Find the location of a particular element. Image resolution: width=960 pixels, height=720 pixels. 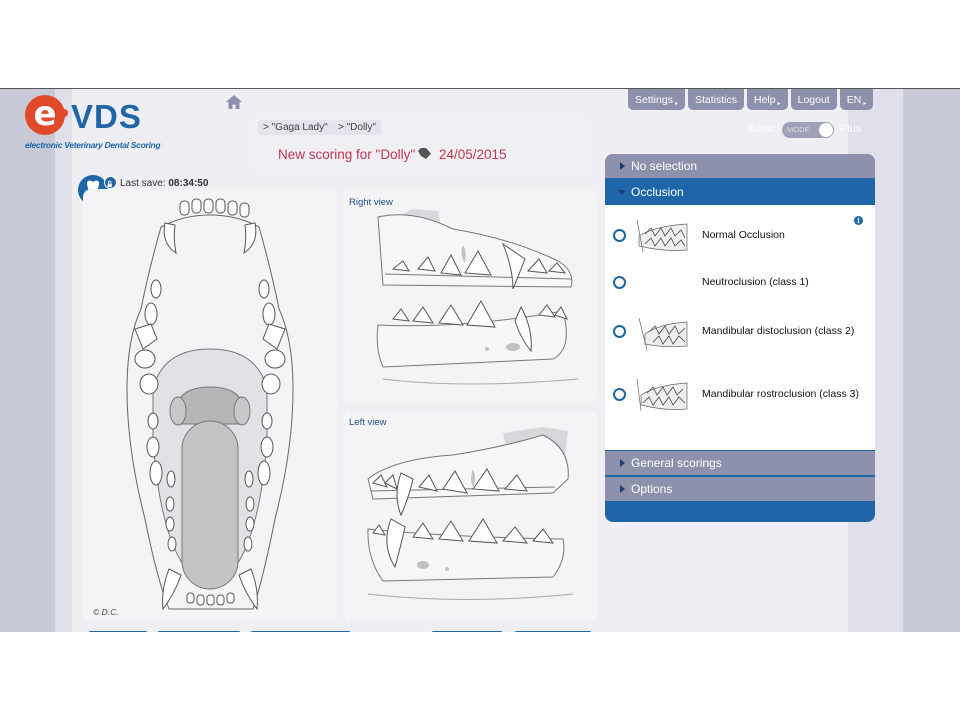

mode-toggle-knob is located at coordinates (826, 130).